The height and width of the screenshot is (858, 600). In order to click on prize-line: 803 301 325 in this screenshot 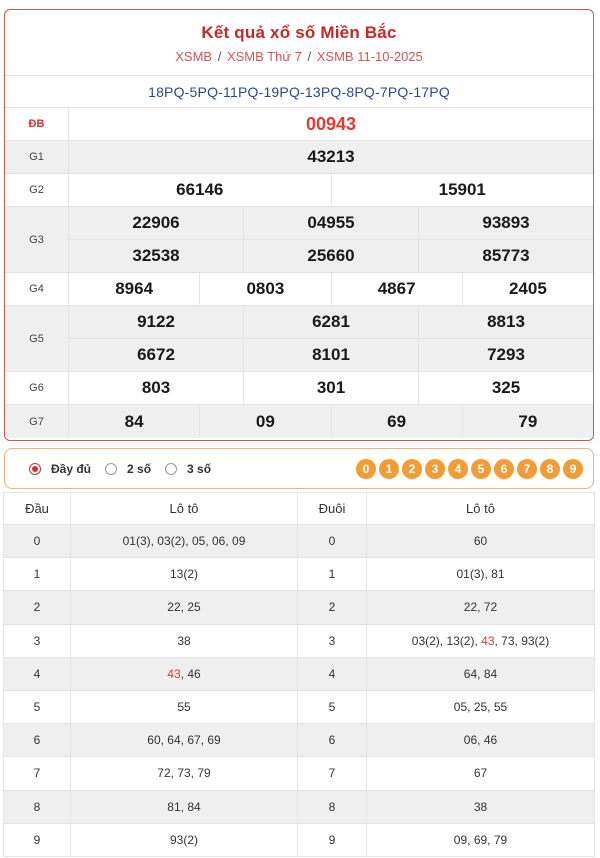, I will do `click(331, 388)`.